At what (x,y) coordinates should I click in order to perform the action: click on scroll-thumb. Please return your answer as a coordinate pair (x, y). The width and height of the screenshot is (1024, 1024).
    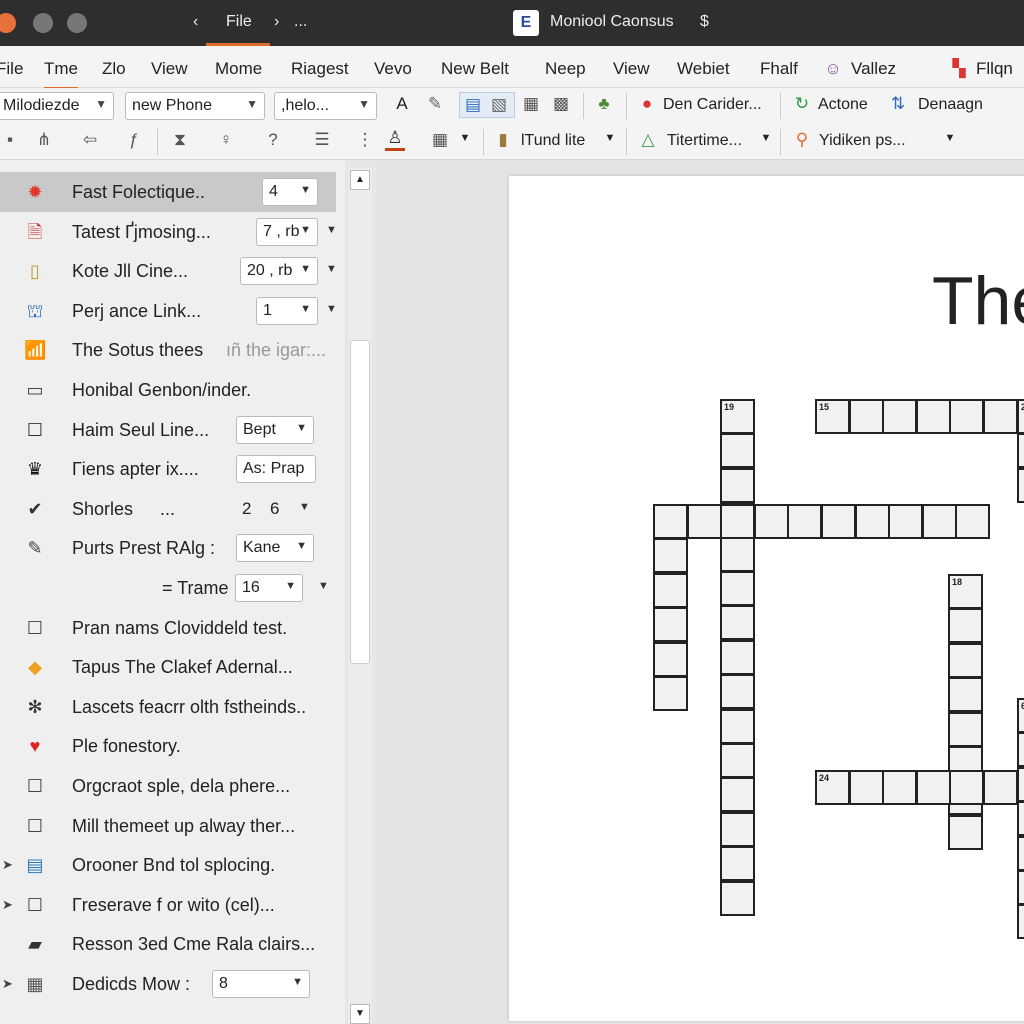
    Looking at the image, I should click on (360, 502).